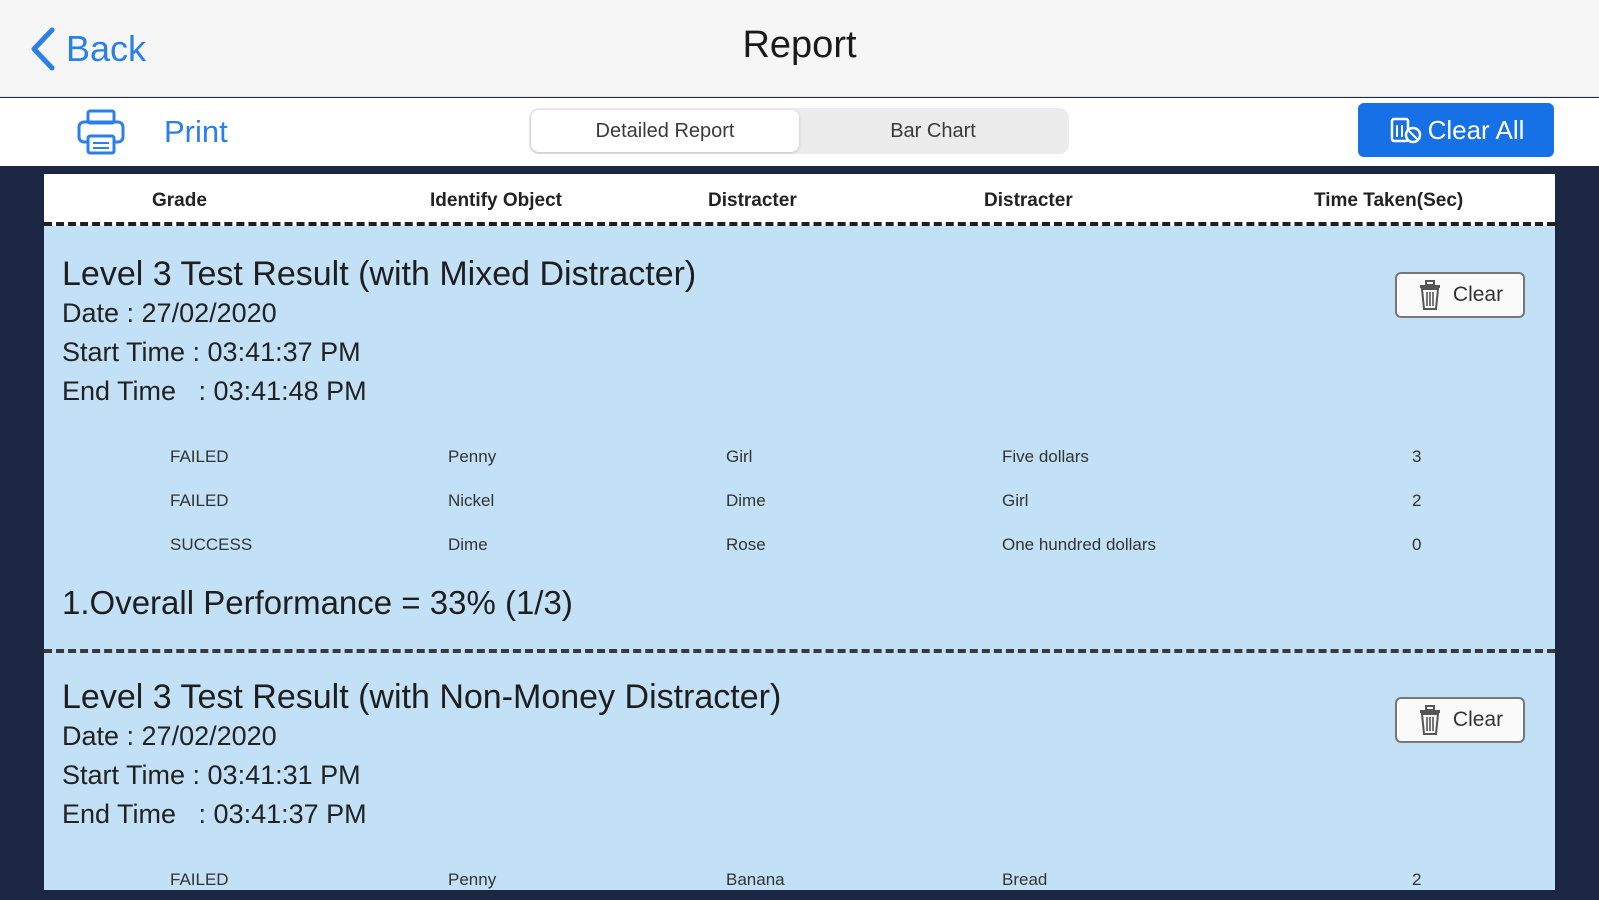  I want to click on cell-distracter-1: Girl, so click(739, 456).